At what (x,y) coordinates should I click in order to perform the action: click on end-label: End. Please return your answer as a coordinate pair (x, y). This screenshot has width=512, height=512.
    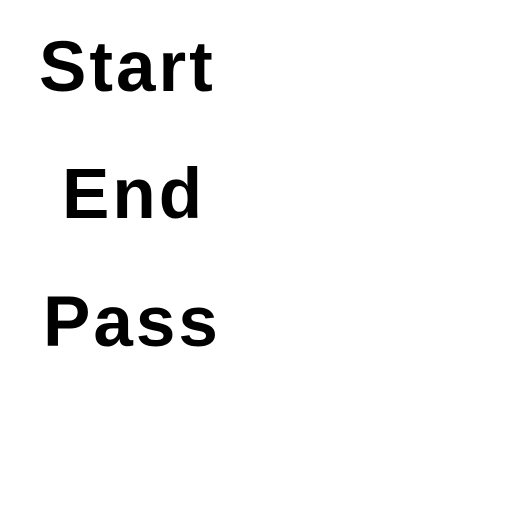
    Looking at the image, I should click on (133, 194).